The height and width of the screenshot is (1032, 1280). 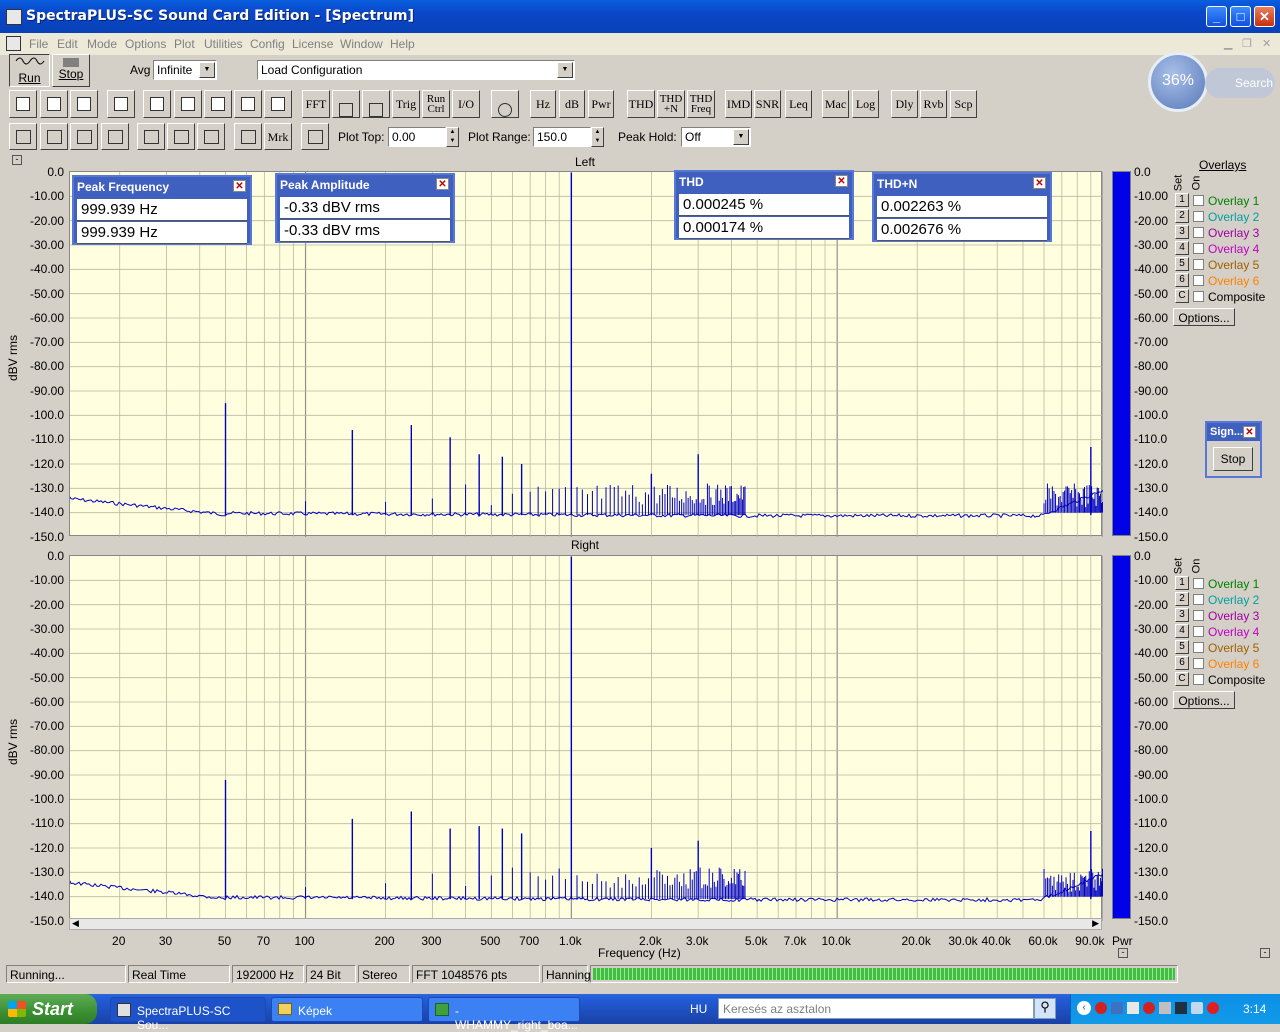 I want to click on plot-range-input: 150.0, so click(x=562, y=137).